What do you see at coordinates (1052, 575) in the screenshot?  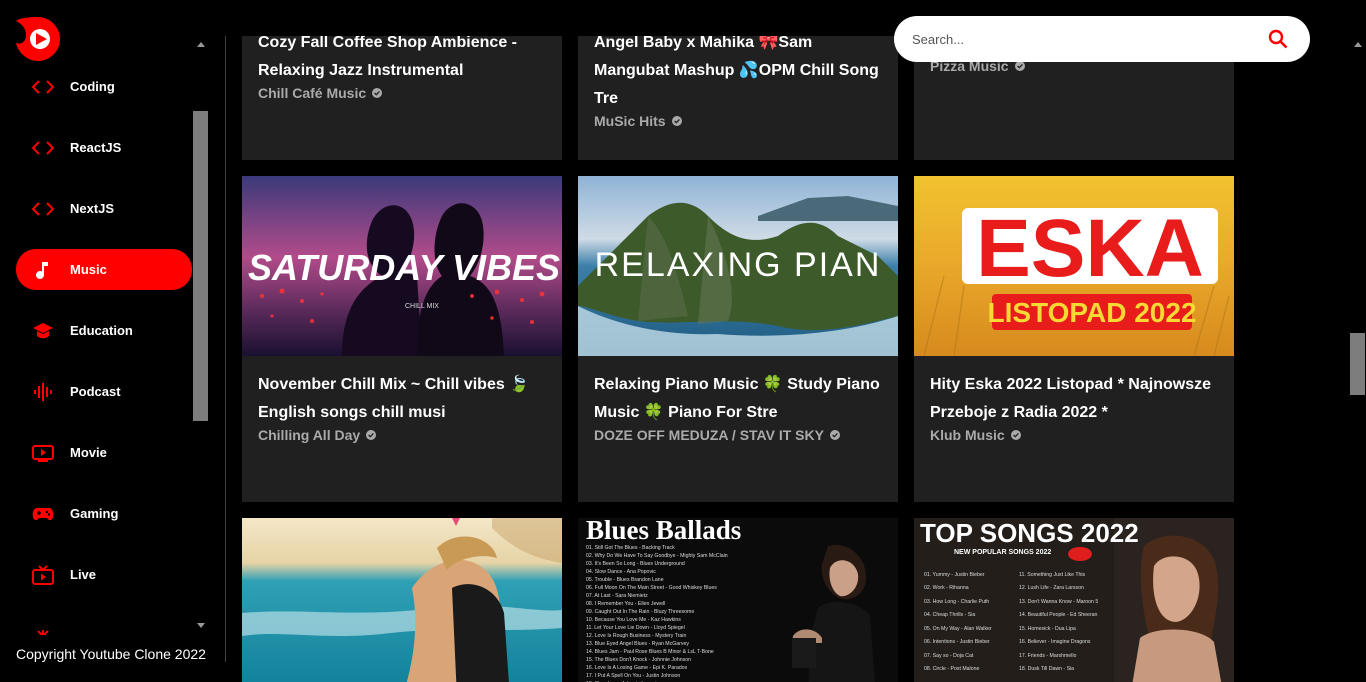 I see `svg-text: 11. Something Just Like This` at bounding box center [1052, 575].